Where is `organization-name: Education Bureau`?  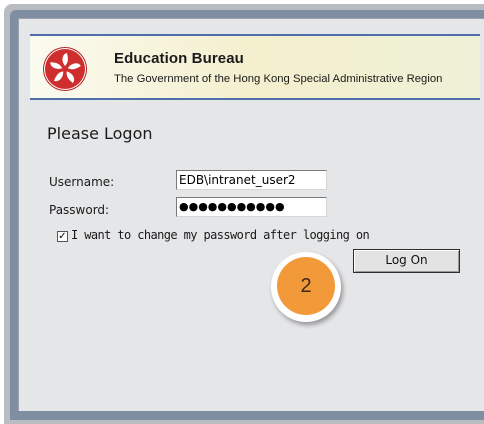
organization-name: Education Bureau is located at coordinates (179, 58).